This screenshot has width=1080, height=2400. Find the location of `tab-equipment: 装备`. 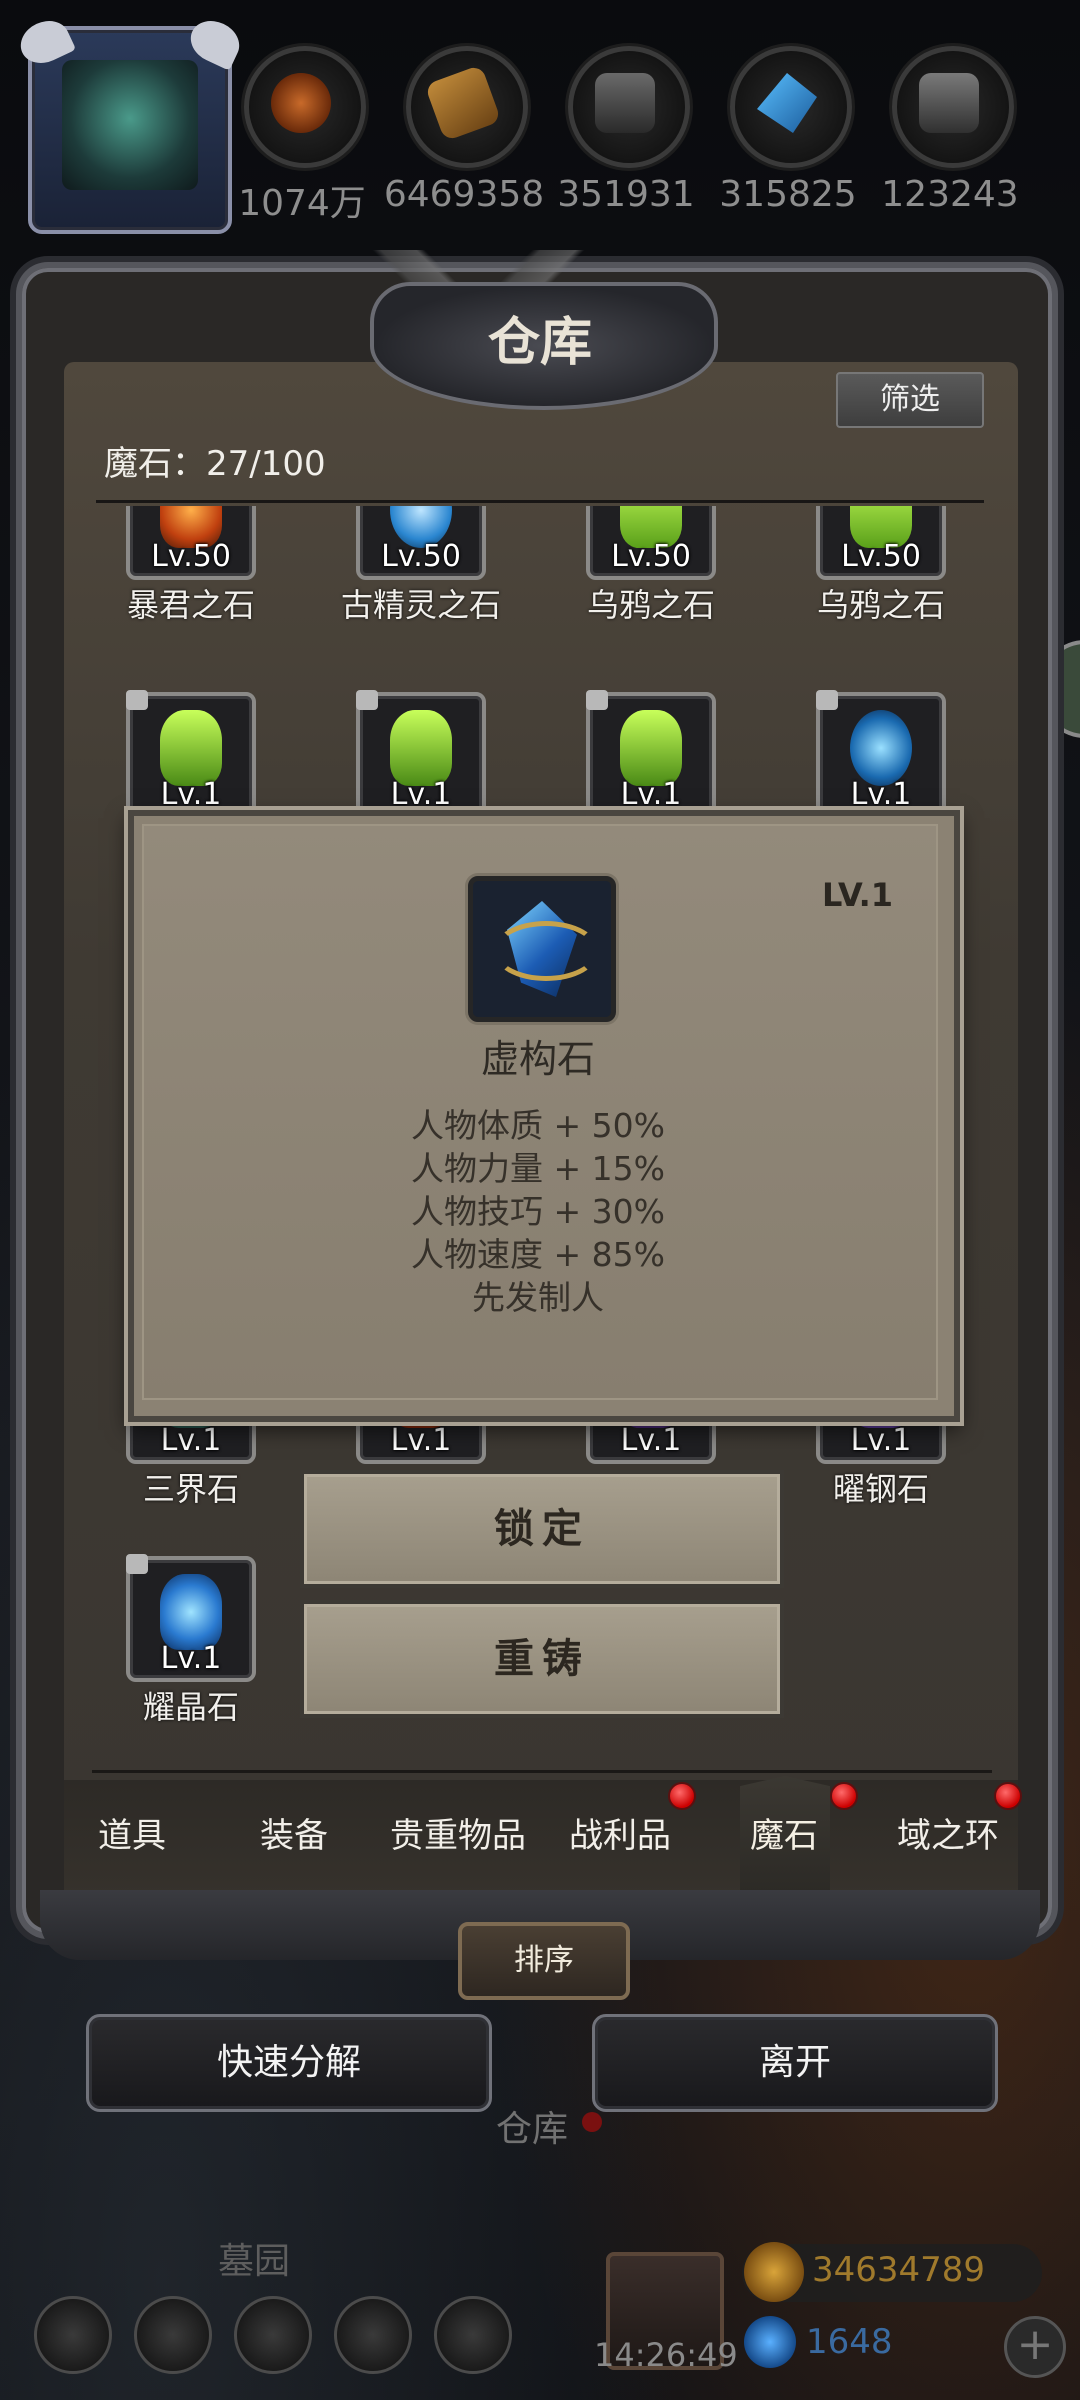

tab-equipment: 装备 is located at coordinates (294, 1832).